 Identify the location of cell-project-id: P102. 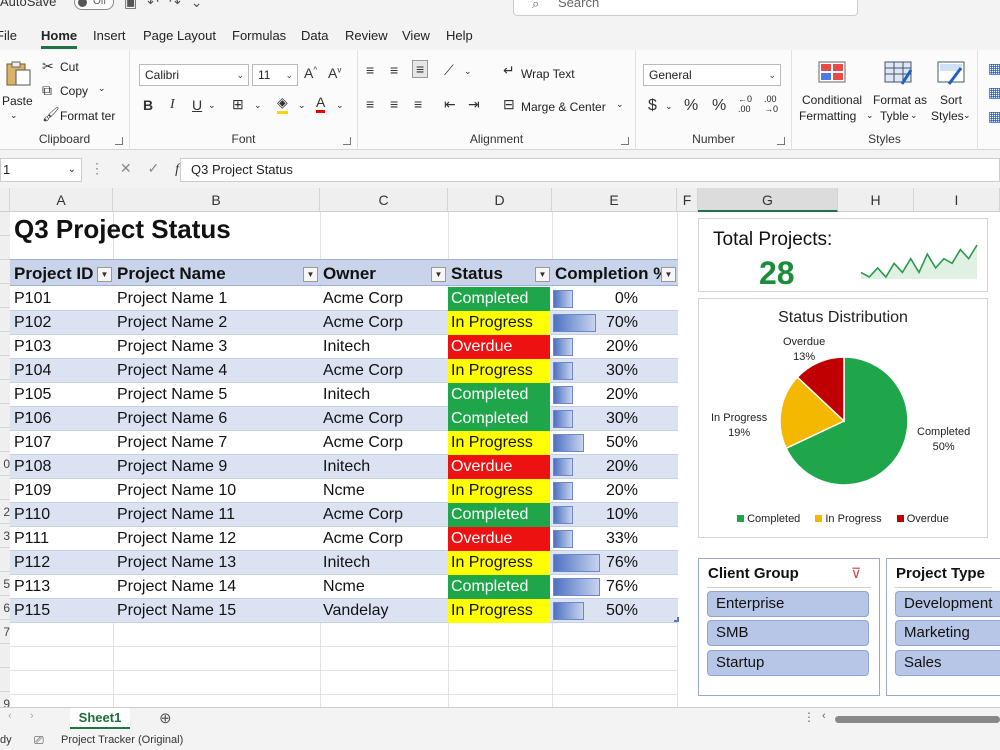
(30, 323).